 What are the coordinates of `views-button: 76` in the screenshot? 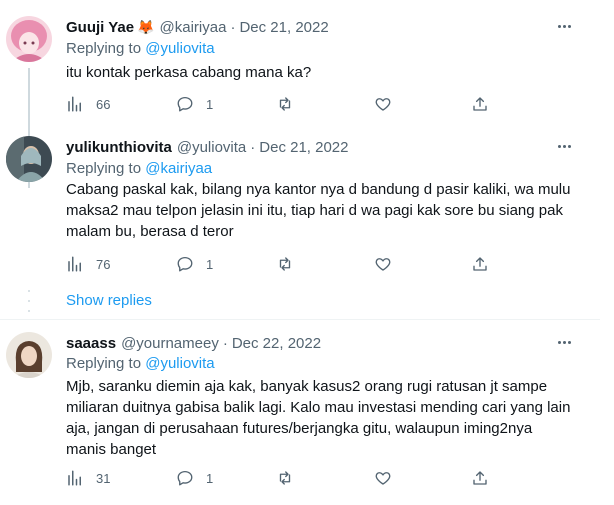 It's located at (88, 264).